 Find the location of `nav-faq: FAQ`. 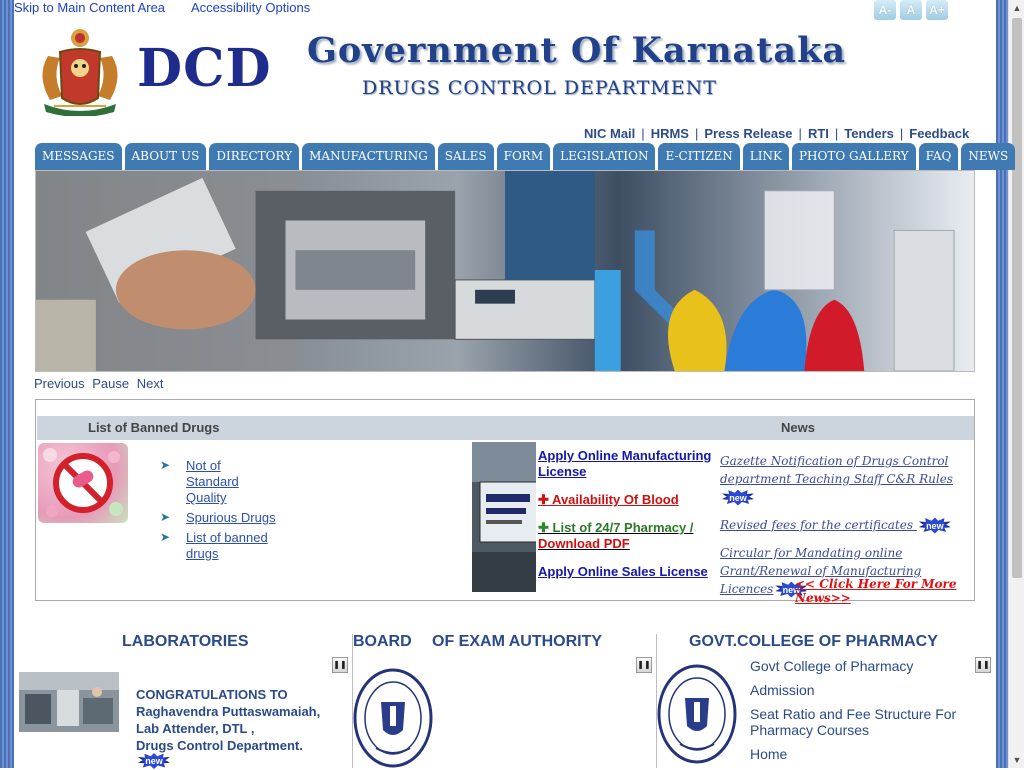

nav-faq: FAQ is located at coordinates (938, 156).